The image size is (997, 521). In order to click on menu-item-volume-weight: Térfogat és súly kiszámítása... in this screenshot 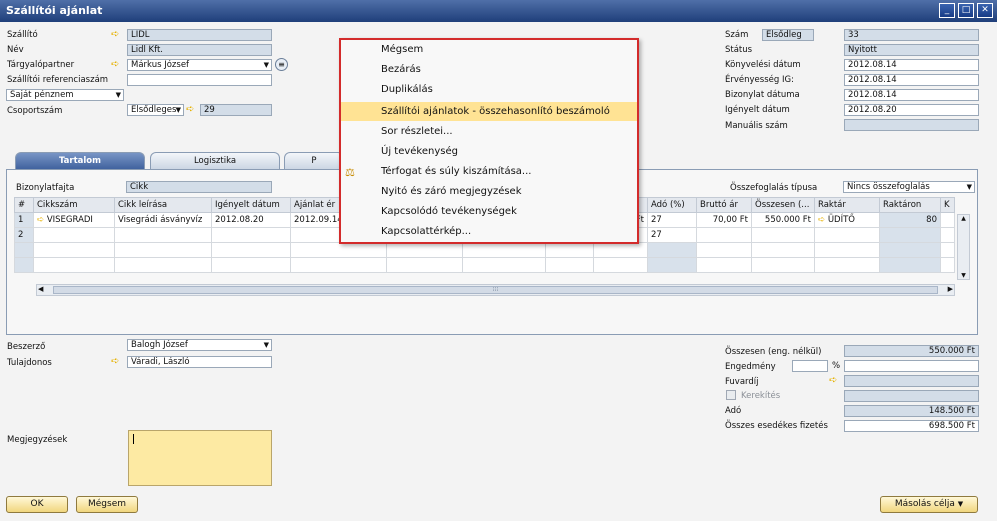, I will do `click(456, 171)`.